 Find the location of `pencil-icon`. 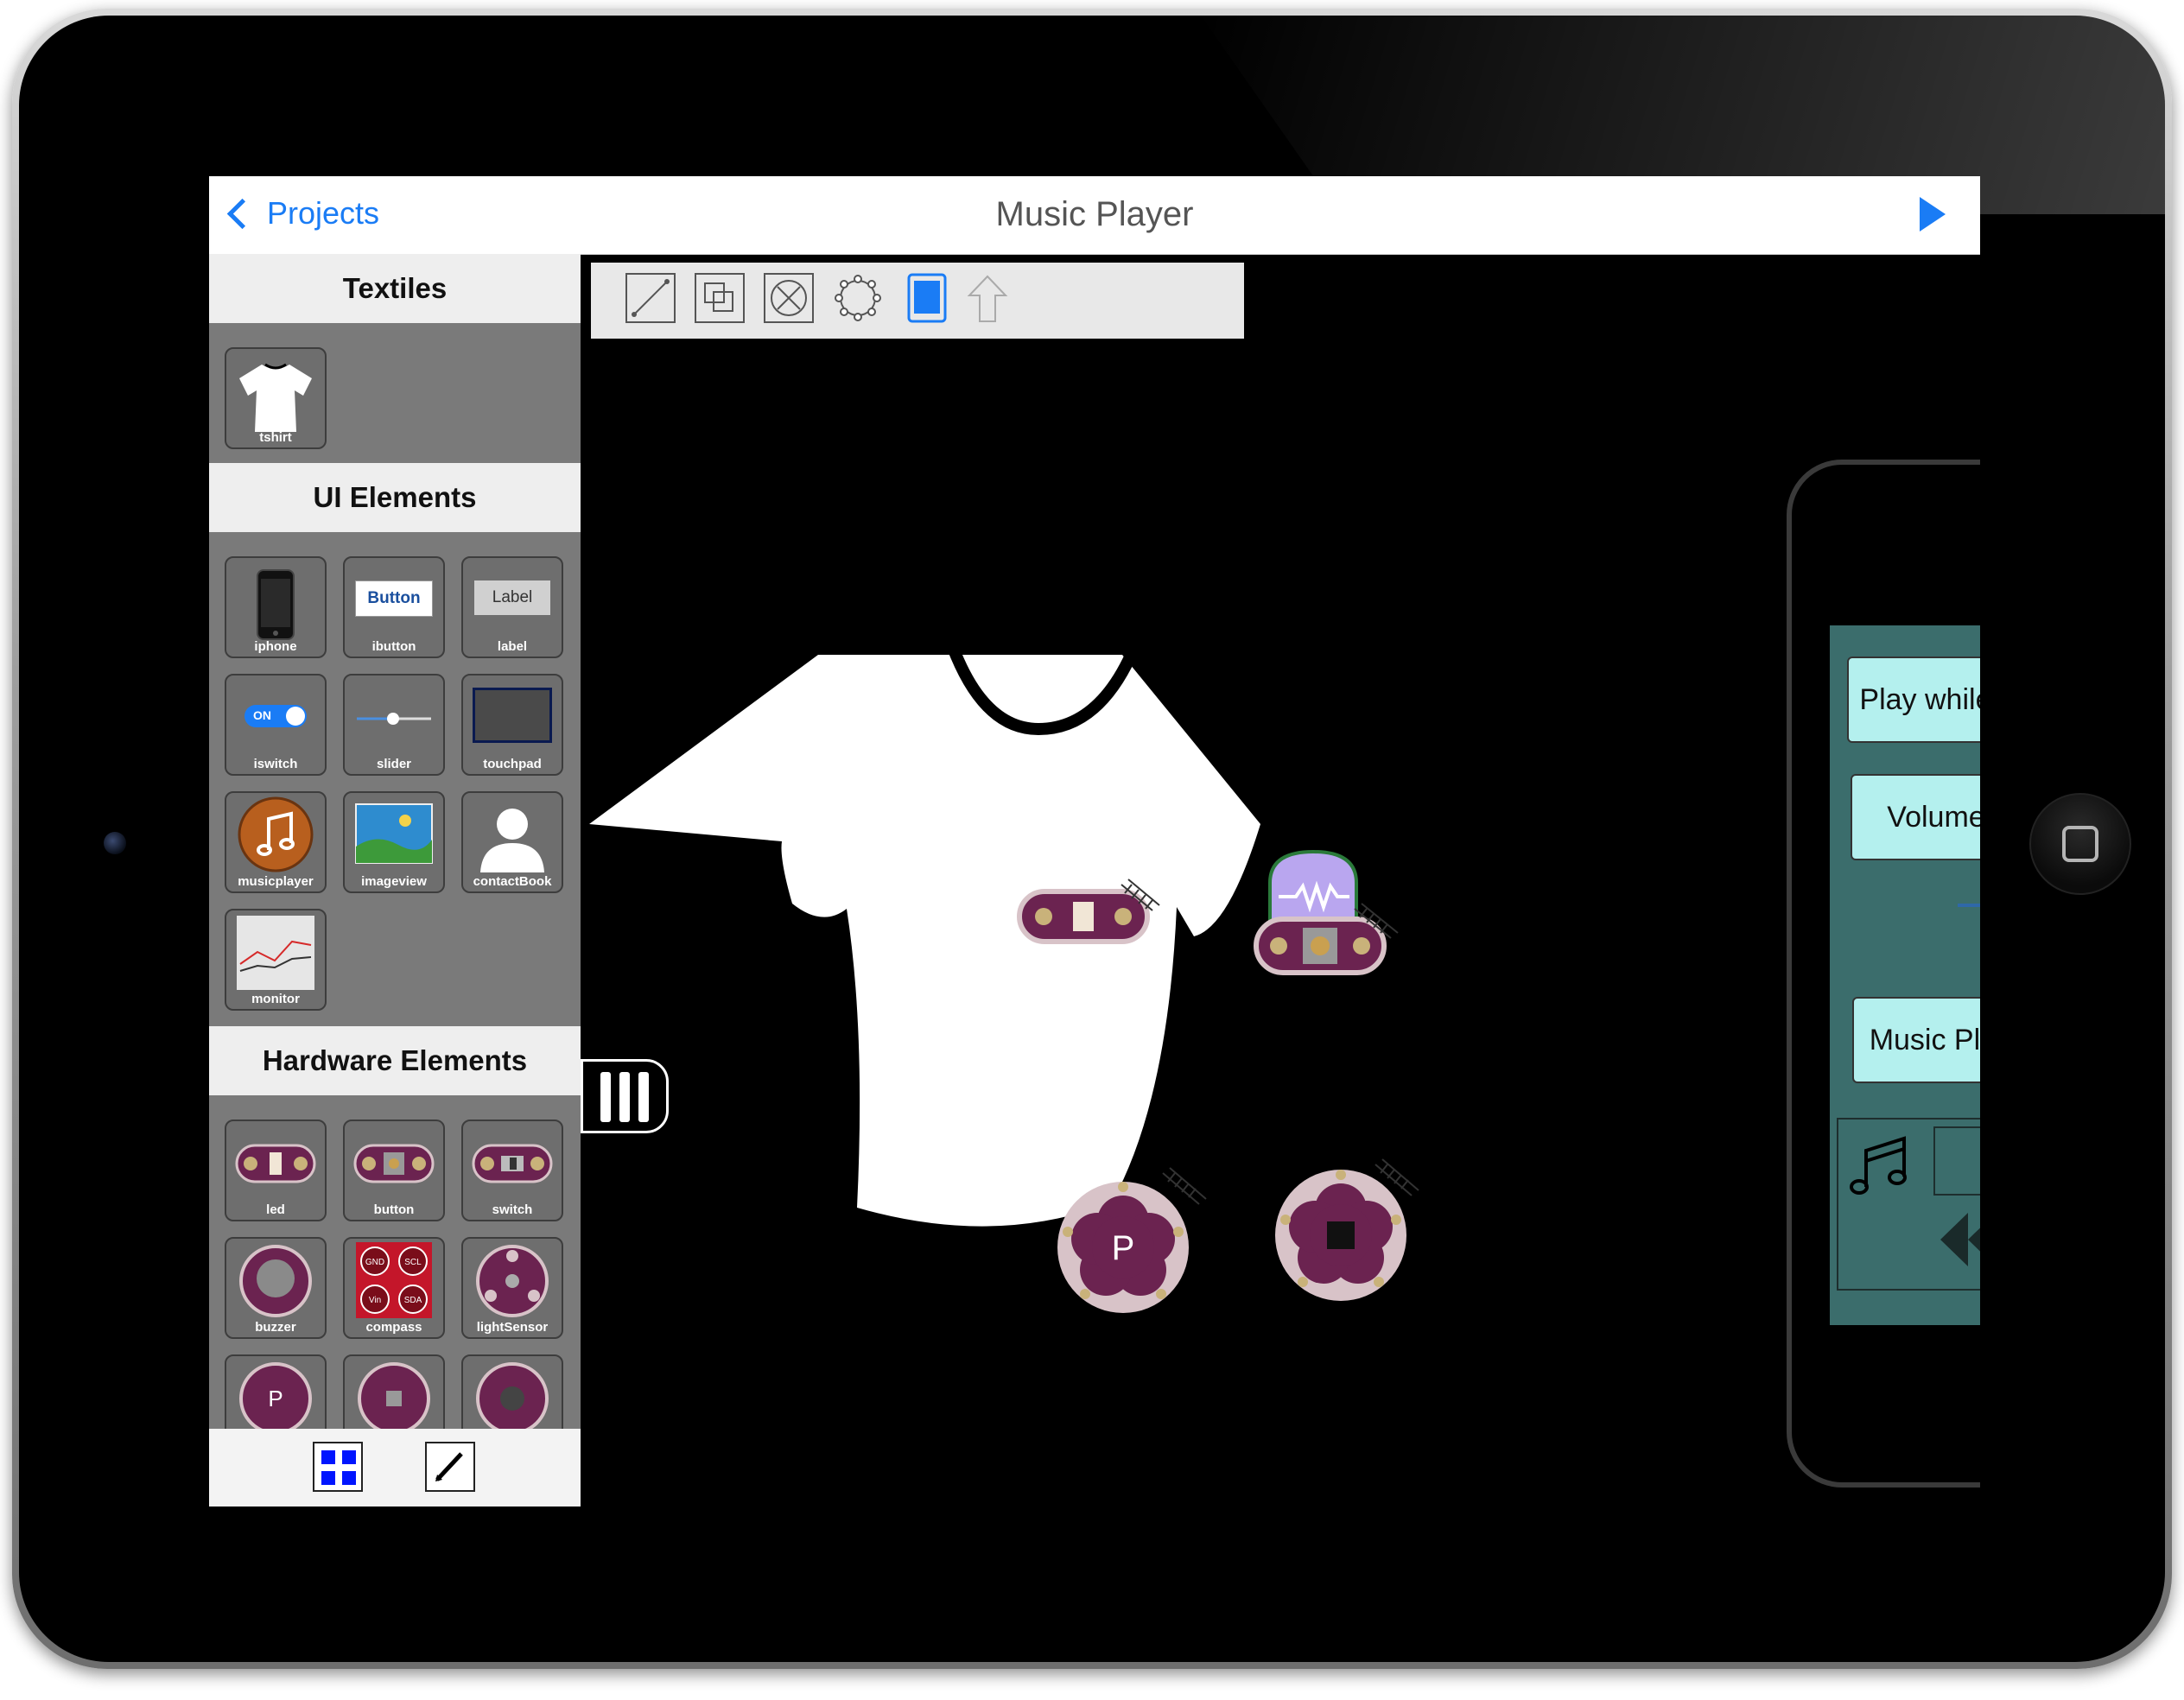

pencil-icon is located at coordinates (449, 1466).